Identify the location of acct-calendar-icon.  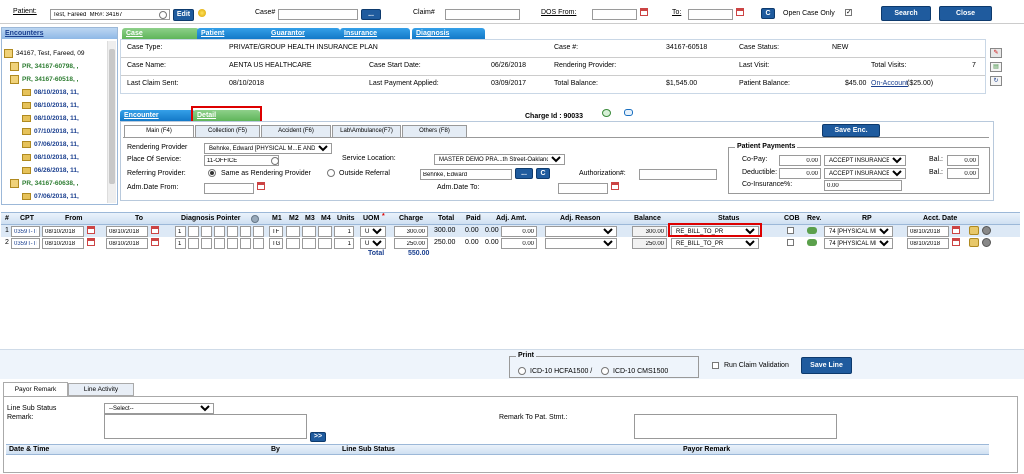
(956, 242).